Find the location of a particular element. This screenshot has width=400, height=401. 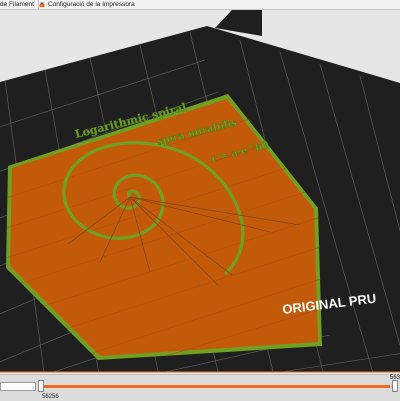

layer-slider-bar: 56256 563 is located at coordinates (200, 387).